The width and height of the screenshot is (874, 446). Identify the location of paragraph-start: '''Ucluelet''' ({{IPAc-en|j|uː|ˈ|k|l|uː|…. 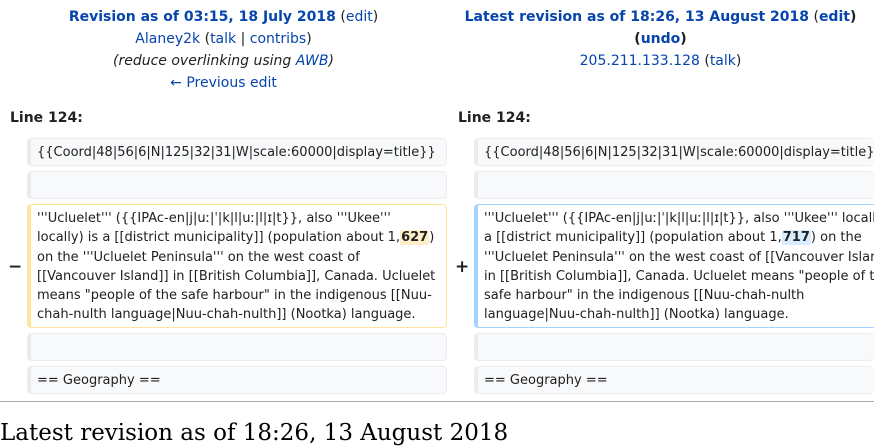
(219, 228).